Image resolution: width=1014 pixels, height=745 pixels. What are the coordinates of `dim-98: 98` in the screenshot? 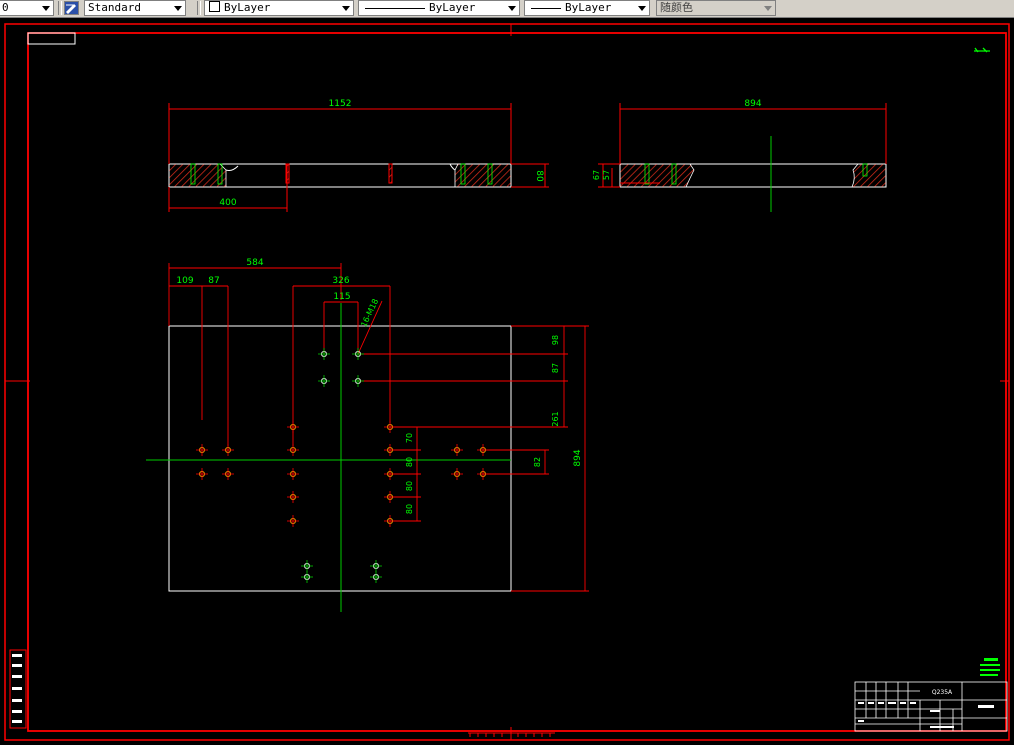 It's located at (555, 340).